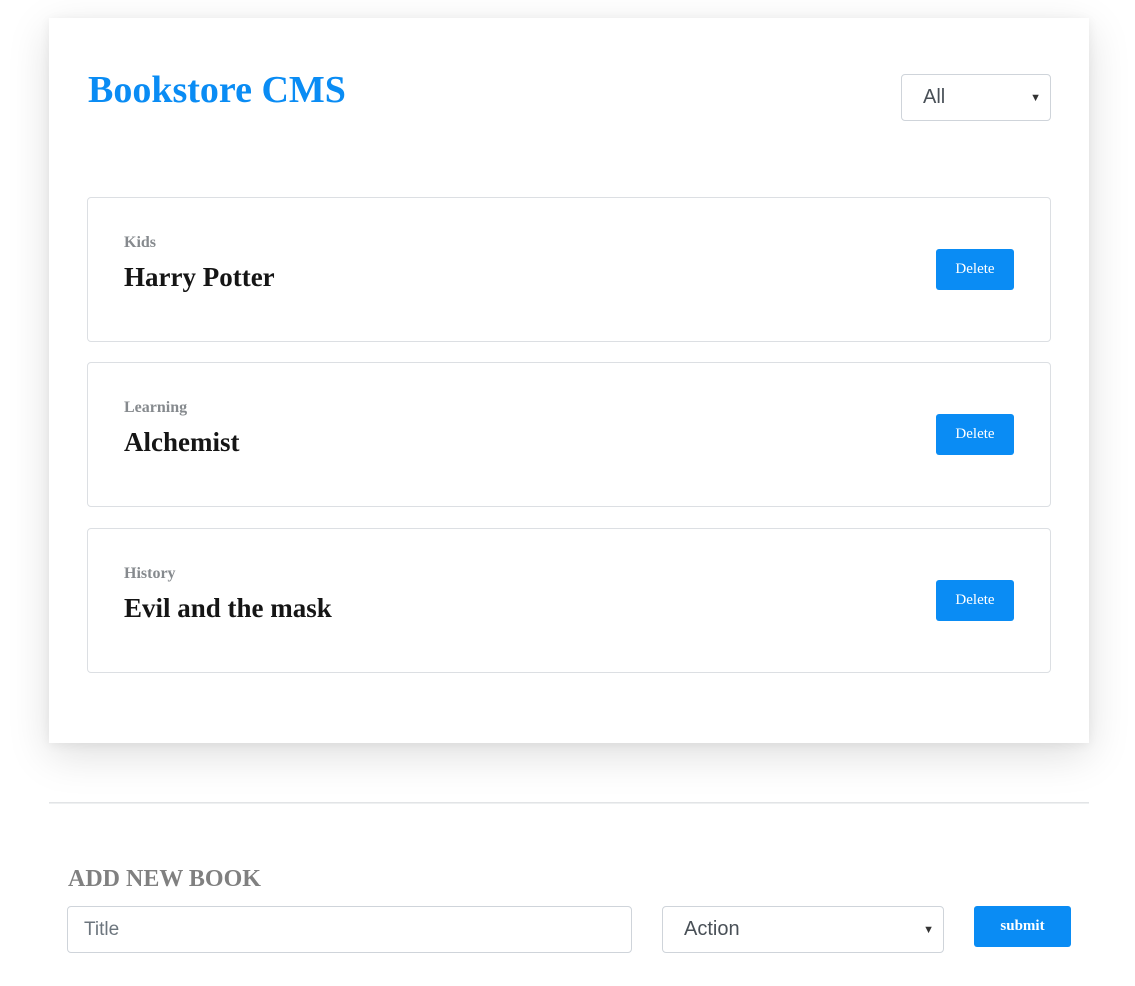 The width and height of the screenshot is (1135, 986). I want to click on section-divider, so click(569, 803).